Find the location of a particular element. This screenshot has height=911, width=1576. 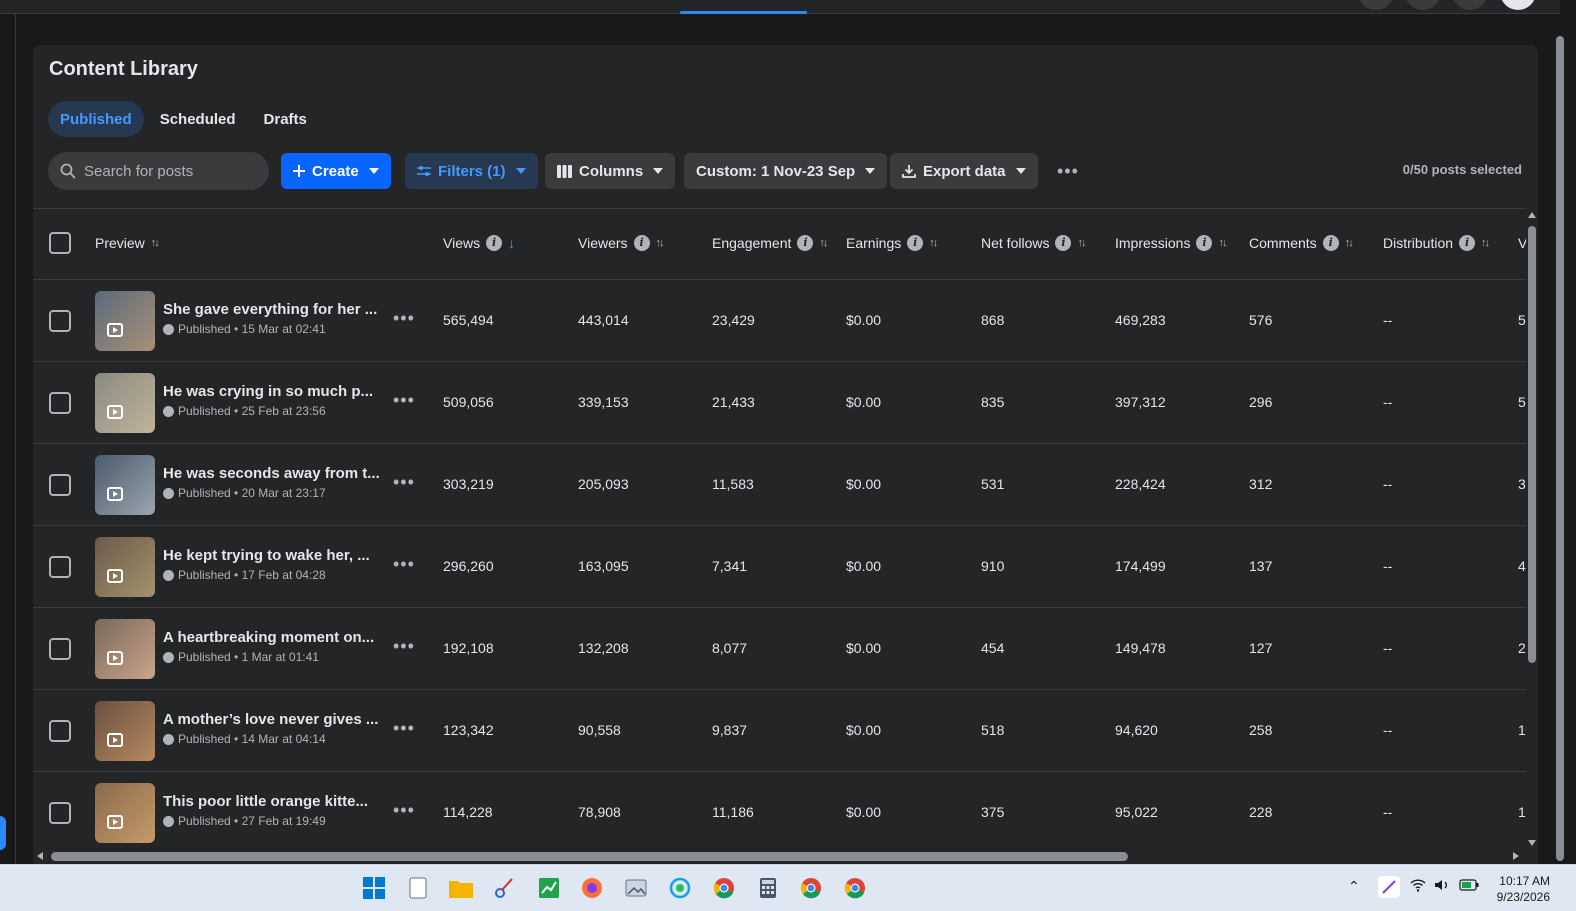

scroll-up-arrow is located at coordinates (1532, 215).